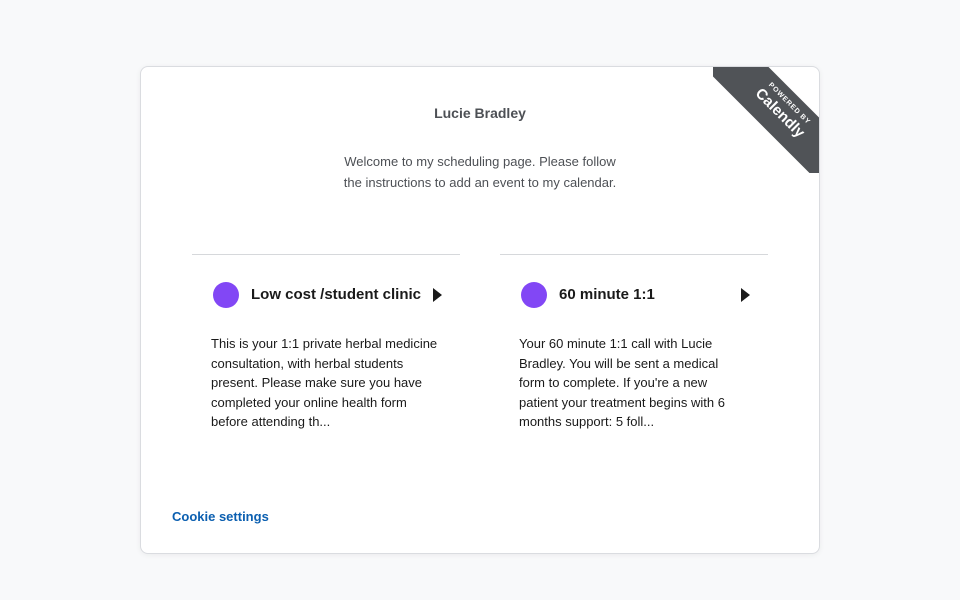 Image resolution: width=960 pixels, height=600 pixels. Describe the element at coordinates (220, 516) in the screenshot. I see `cookie-settings-link: Cookie settings` at that location.